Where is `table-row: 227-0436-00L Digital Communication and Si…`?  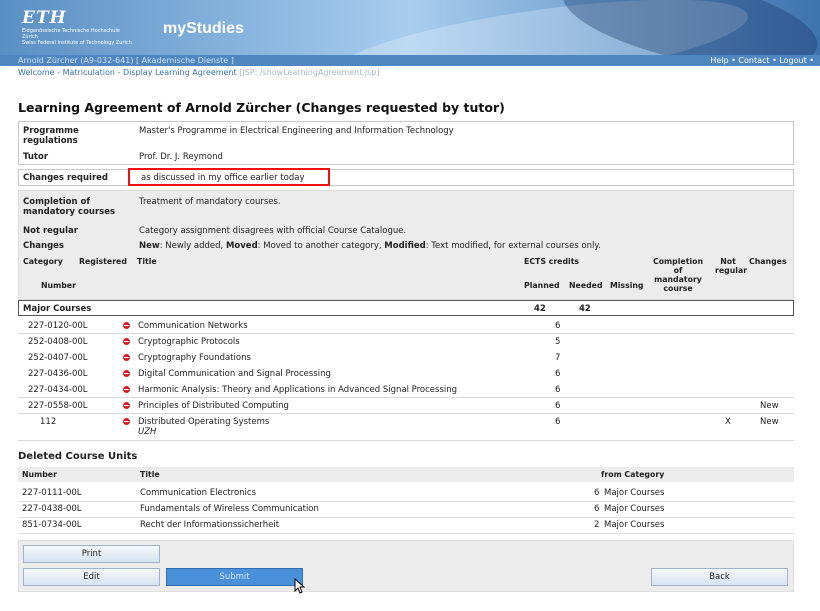 table-row: 227-0436-00L Digital Communication and Si… is located at coordinates (406, 374).